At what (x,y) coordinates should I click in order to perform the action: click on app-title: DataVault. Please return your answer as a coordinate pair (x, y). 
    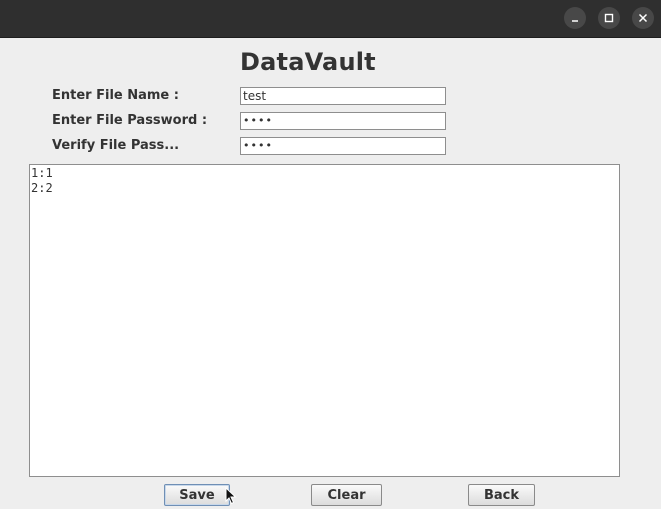
    Looking at the image, I should click on (308, 62).